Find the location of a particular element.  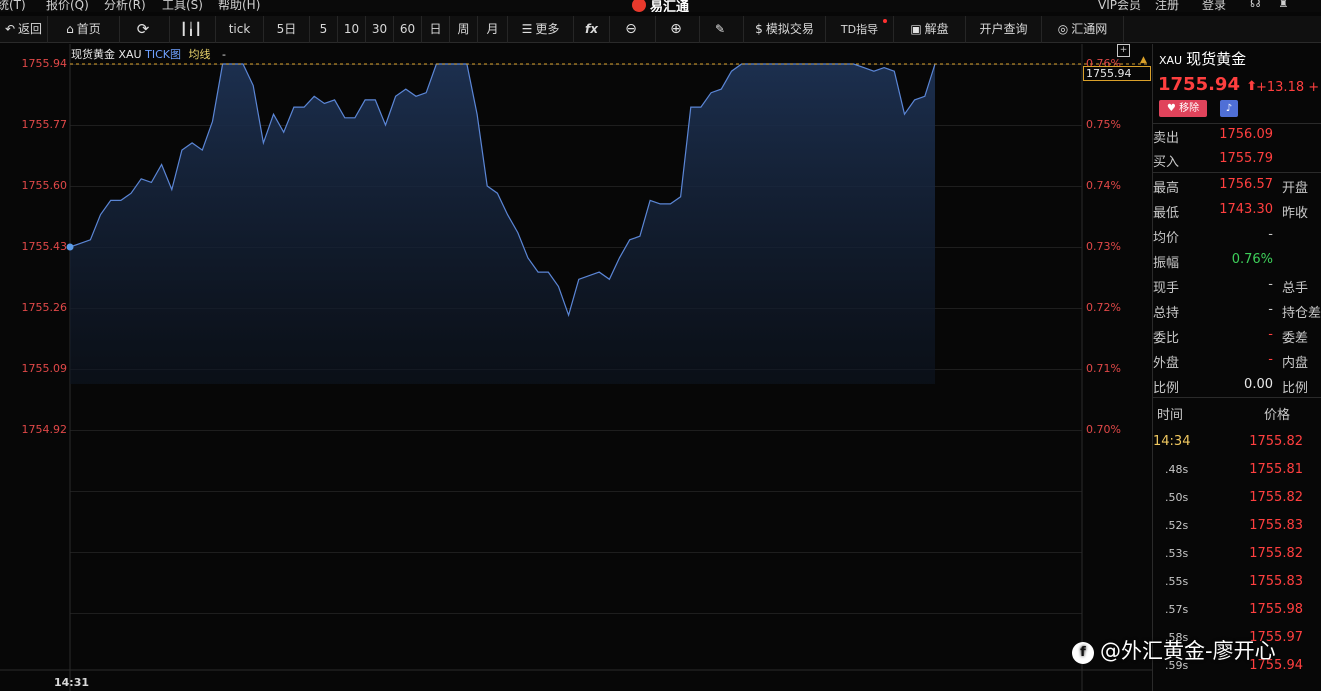

zoom-out-button: ⊖ is located at coordinates (633, 29).